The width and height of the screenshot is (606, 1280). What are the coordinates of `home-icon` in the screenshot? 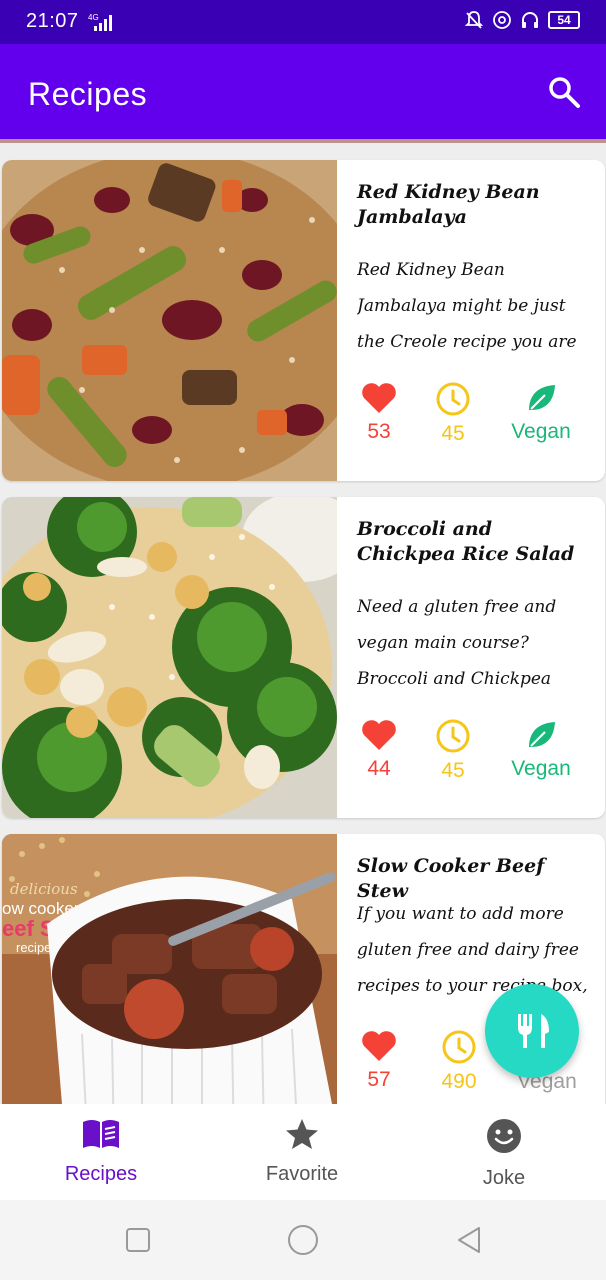 It's located at (303, 1240).